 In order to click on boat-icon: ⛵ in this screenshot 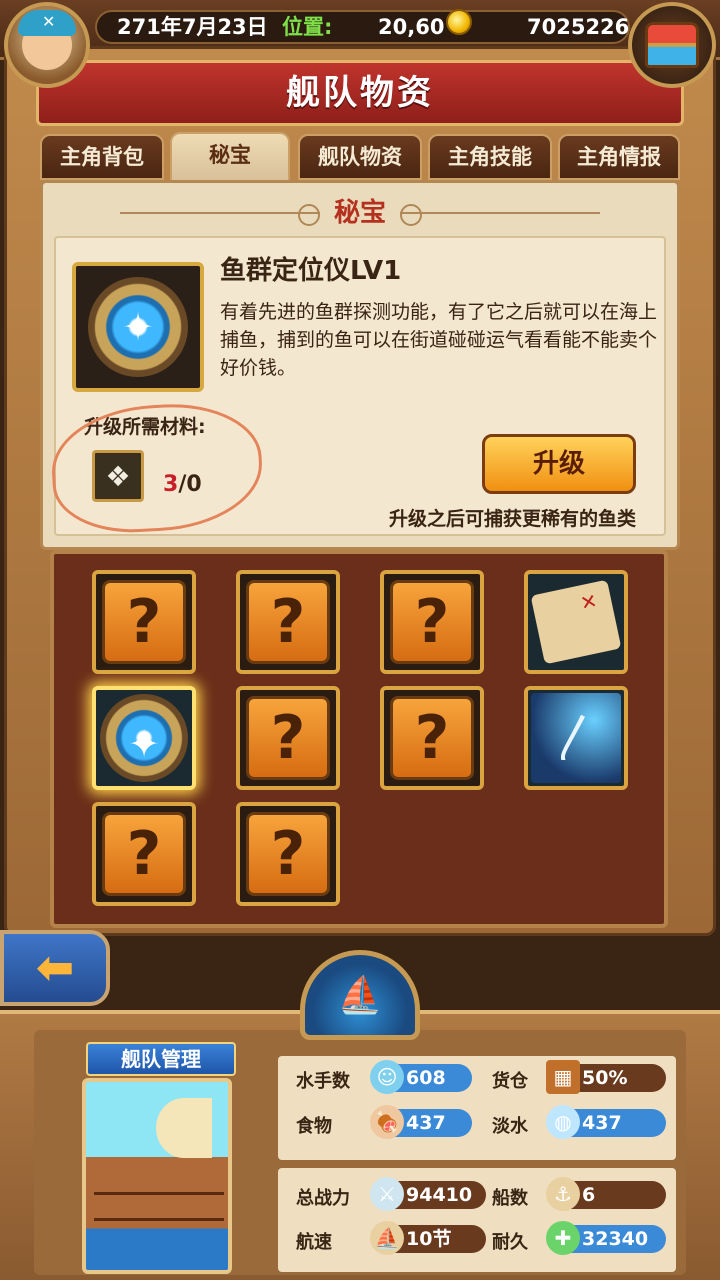, I will do `click(360, 995)`.